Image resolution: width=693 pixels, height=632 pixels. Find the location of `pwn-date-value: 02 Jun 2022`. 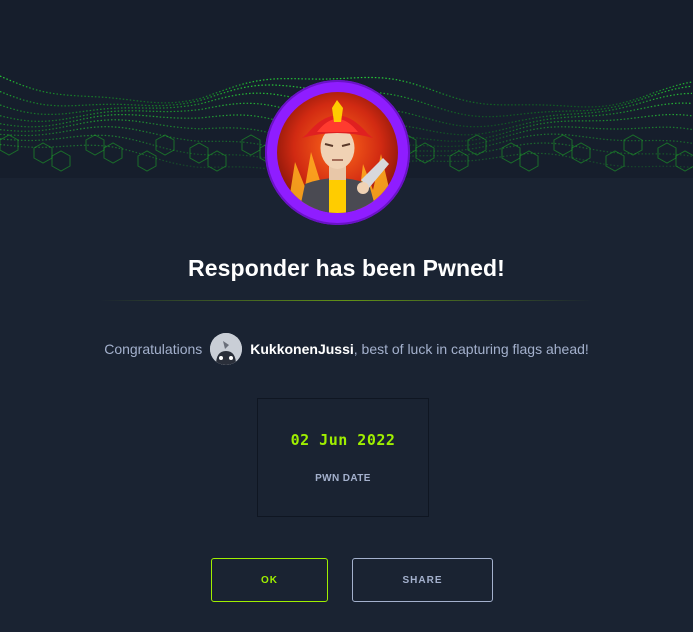

pwn-date-value: 02 Jun 2022 is located at coordinates (343, 440).